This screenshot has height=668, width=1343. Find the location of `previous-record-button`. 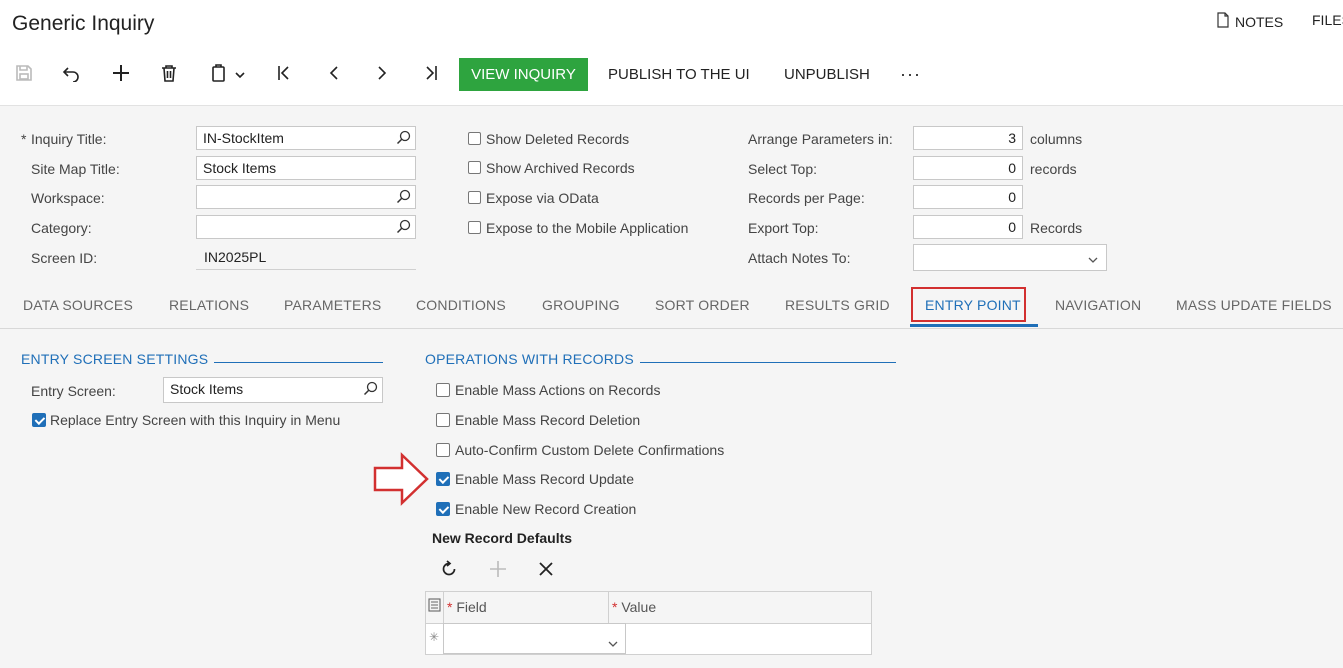

previous-record-button is located at coordinates (334, 74).